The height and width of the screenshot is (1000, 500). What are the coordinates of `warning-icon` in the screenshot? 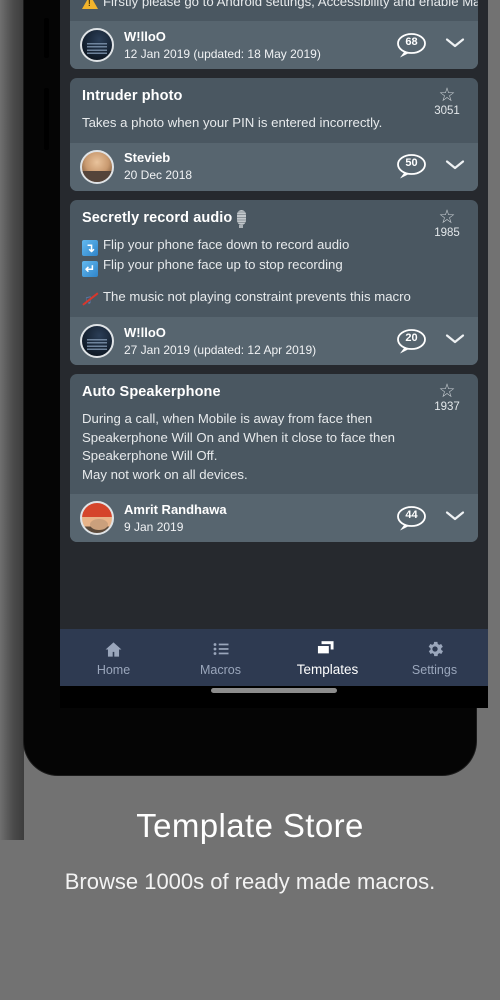 It's located at (90, 4).